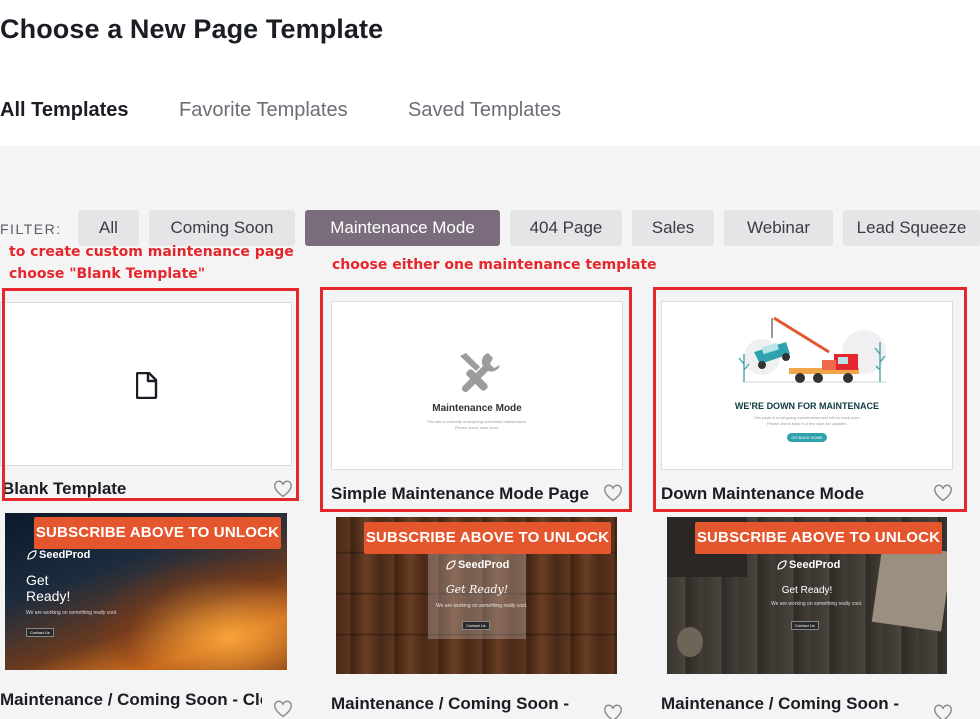  What do you see at coordinates (402, 228) in the screenshot?
I see `filter-chip-maintenance-mode: Maintenance Mode` at bounding box center [402, 228].